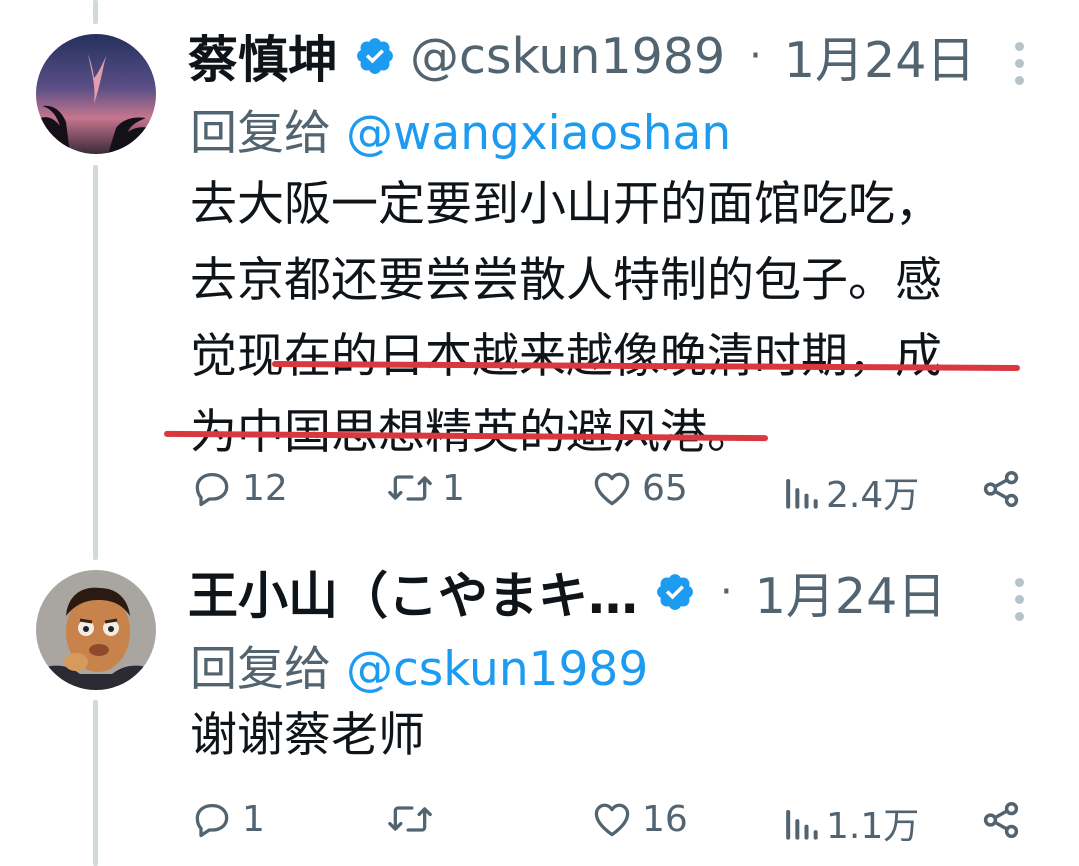  What do you see at coordinates (453, 488) in the screenshot?
I see `retweet-count: 1` at bounding box center [453, 488].